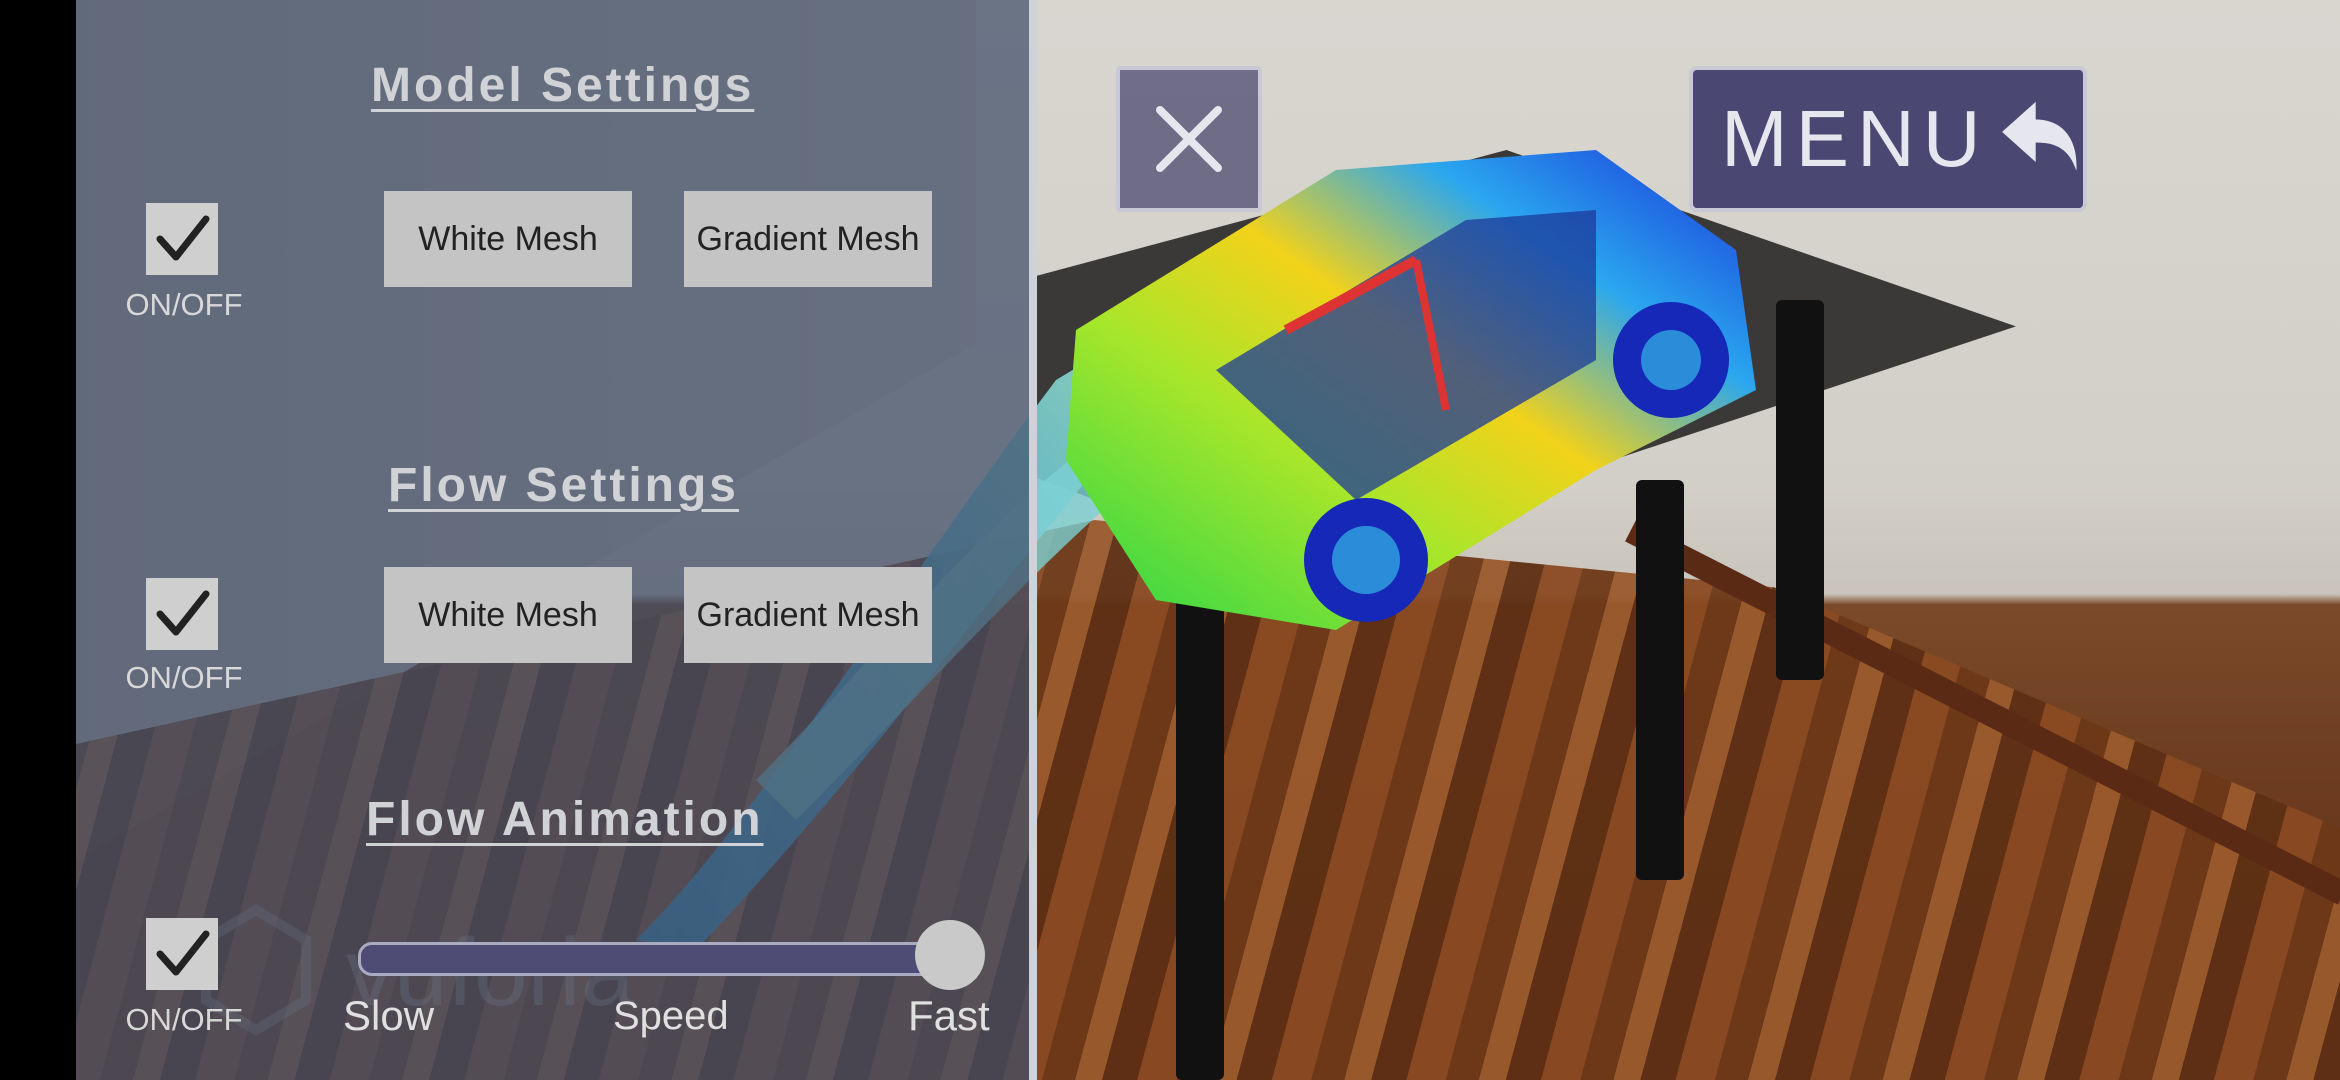  I want to click on model-toggle-checkbox, so click(182, 239).